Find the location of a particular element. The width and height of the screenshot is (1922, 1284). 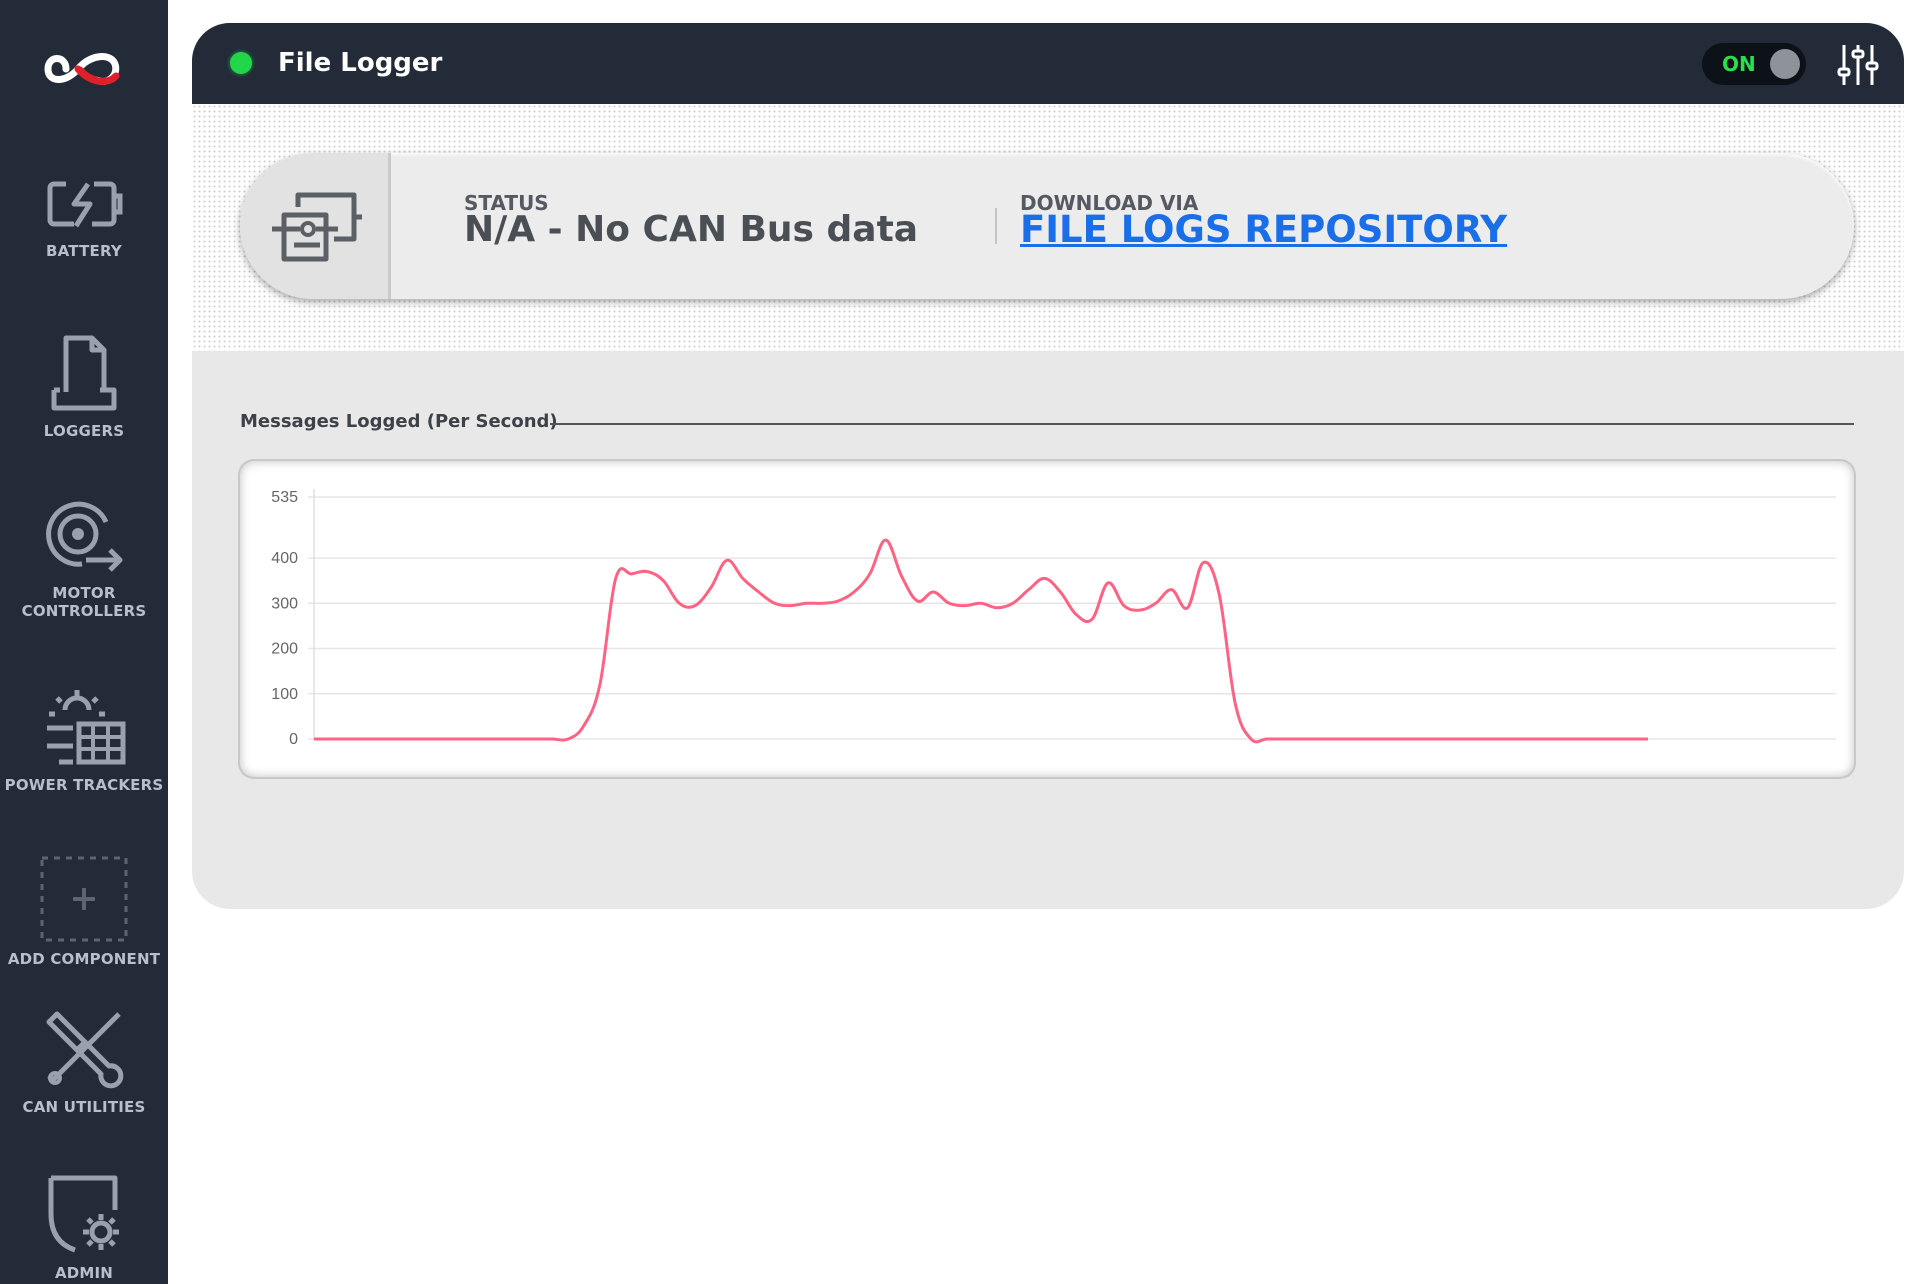

series-line-messages-per-second is located at coordinates (981, 641).